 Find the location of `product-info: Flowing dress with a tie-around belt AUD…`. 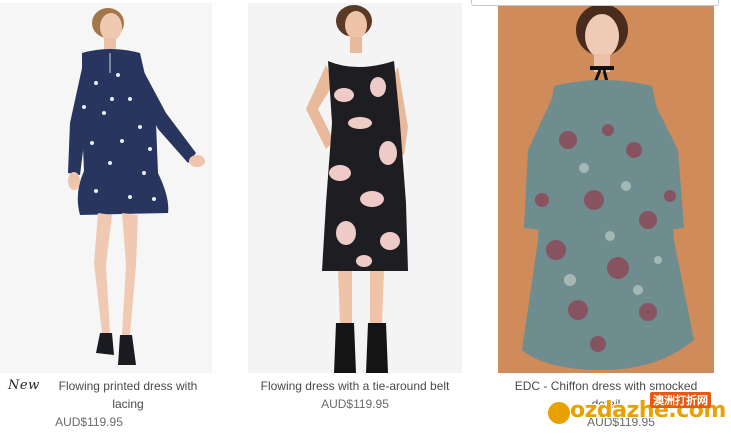

product-info: Flowing dress with a tie-around belt AUD… is located at coordinates (355, 395).